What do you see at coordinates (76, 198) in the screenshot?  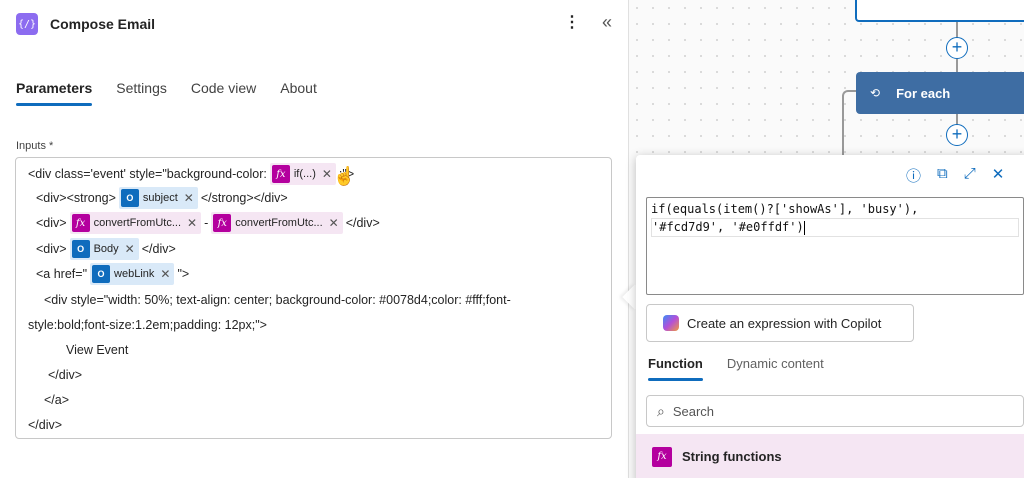 I see `code-text: <div><strong>` at bounding box center [76, 198].